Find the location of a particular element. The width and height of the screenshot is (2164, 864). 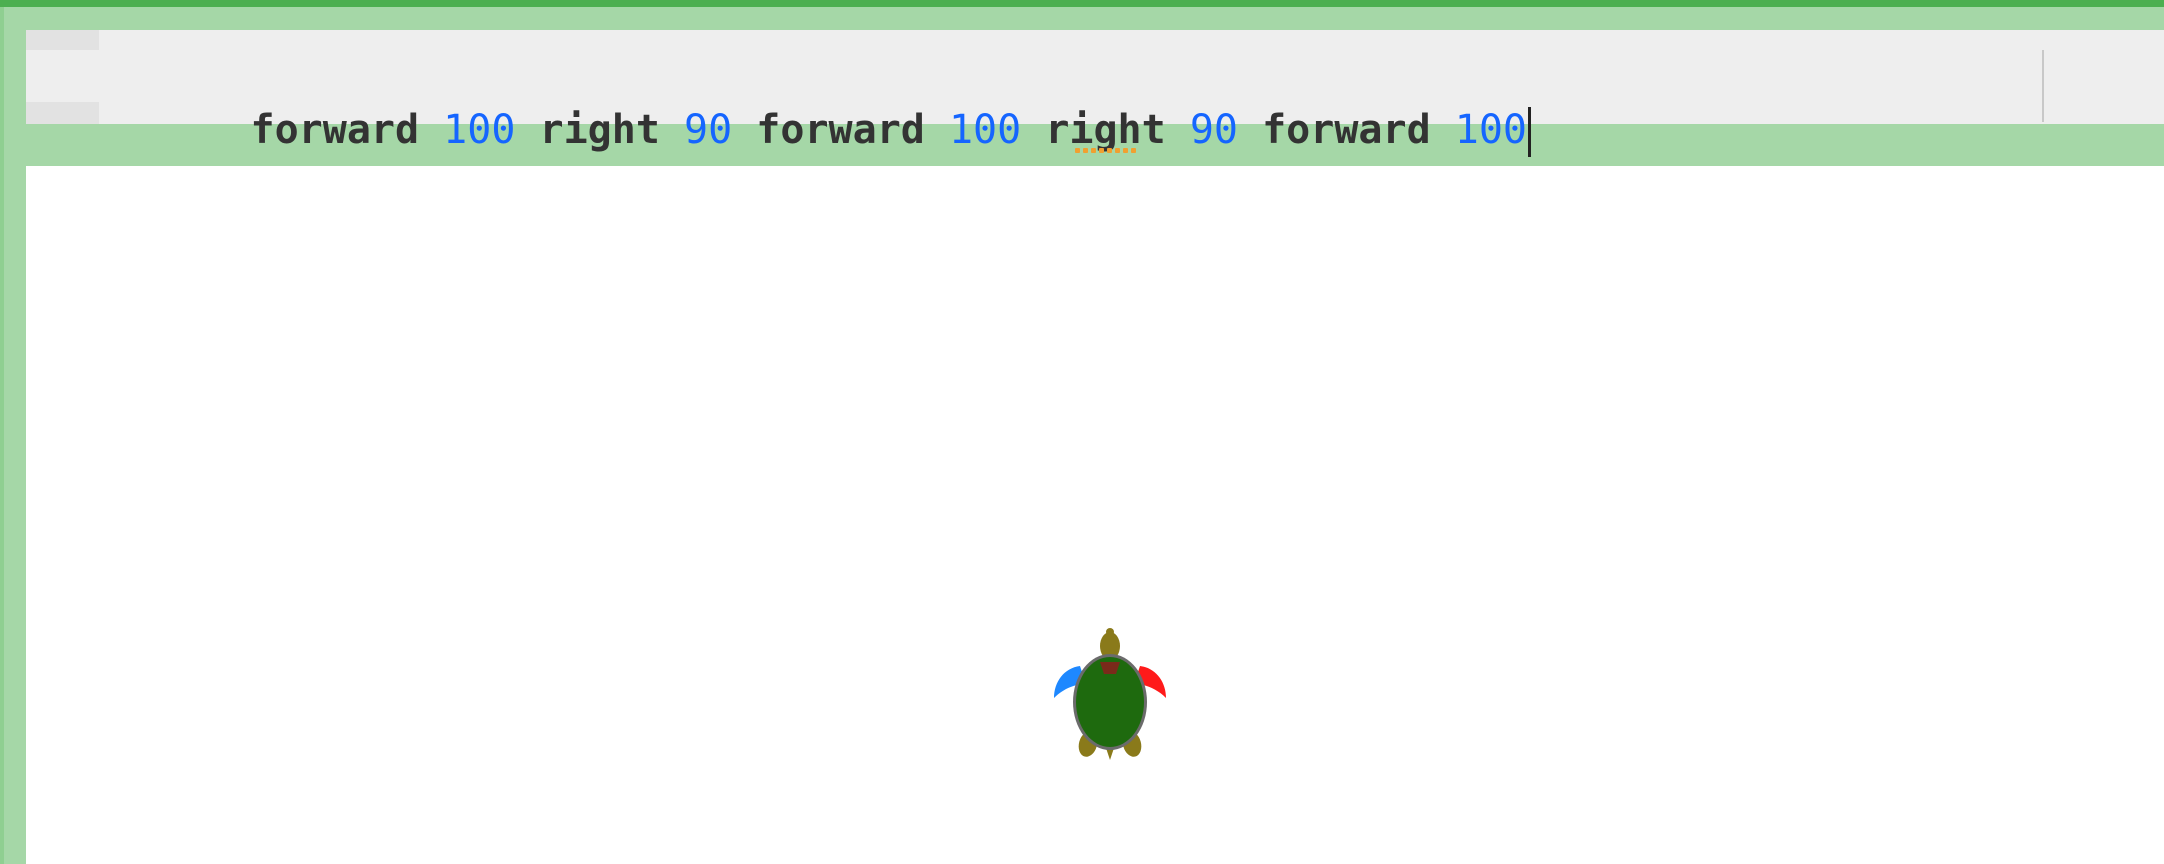

editor-divider is located at coordinates (2043, 86).